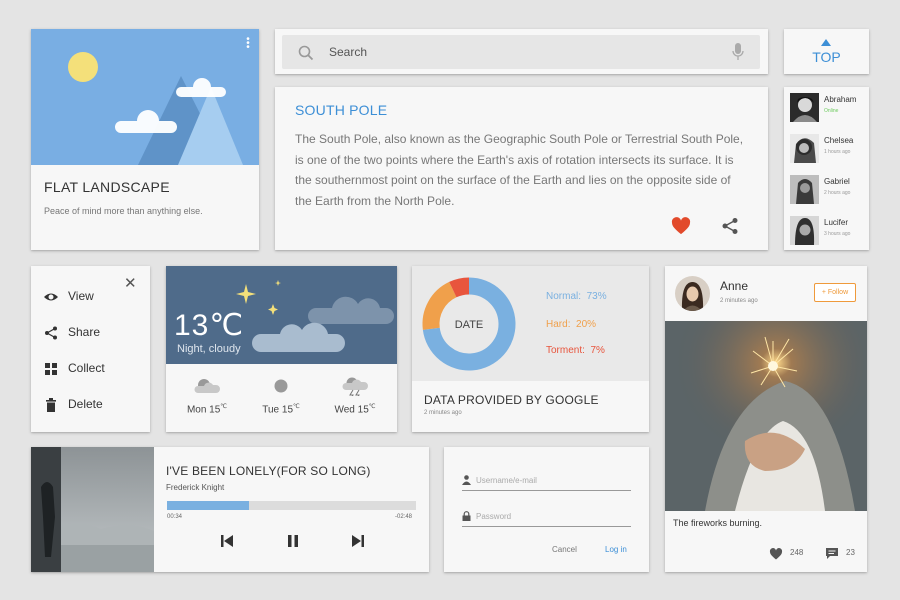  Describe the element at coordinates (209, 349) in the screenshot. I see `weather-condition: Night, cloudy` at that location.